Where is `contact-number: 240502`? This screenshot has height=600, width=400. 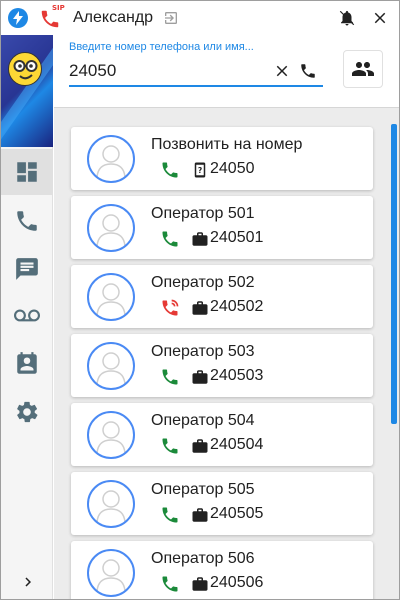
contact-number: 240502 is located at coordinates (237, 306).